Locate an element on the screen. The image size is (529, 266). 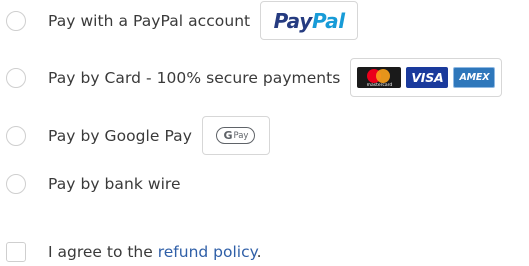
mastercard-logo: mastercard is located at coordinates (379, 77).